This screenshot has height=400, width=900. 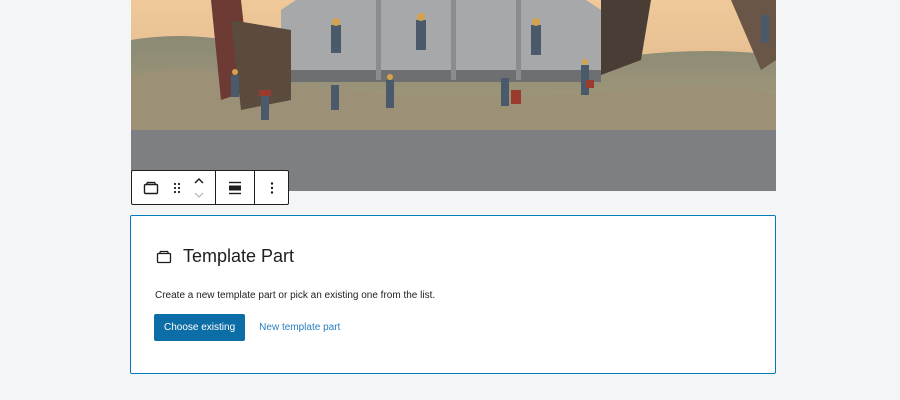 I want to click on more-options-button, so click(x=272, y=187).